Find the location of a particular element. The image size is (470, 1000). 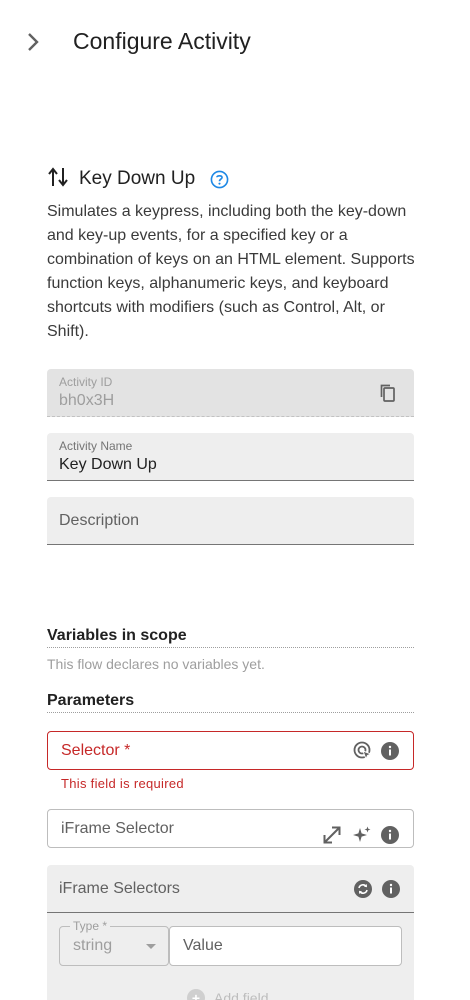

type-select: Type * string is located at coordinates (114, 942).